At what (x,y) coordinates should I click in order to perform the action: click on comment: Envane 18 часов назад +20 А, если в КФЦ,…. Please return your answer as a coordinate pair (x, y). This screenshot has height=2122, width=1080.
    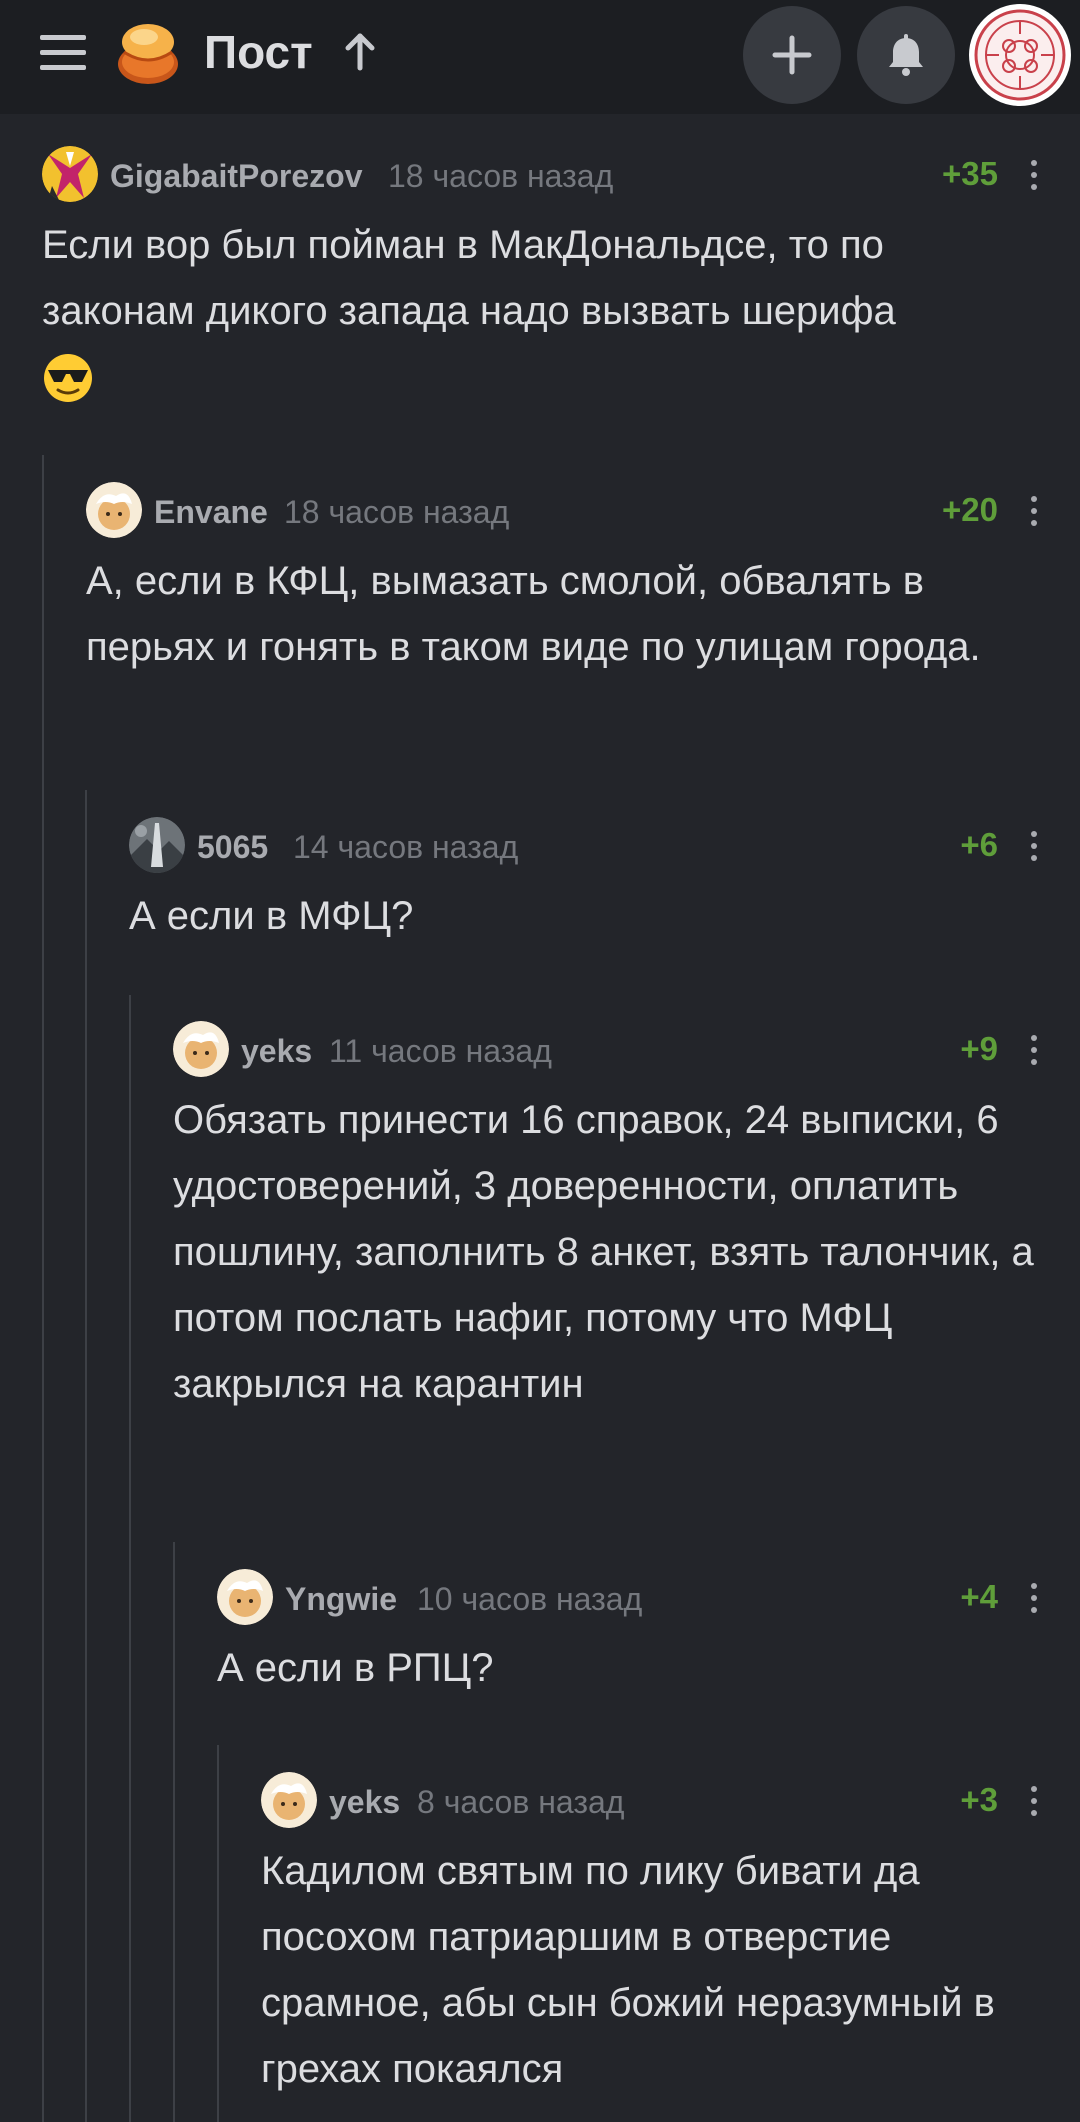
    Looking at the image, I should click on (583, 581).